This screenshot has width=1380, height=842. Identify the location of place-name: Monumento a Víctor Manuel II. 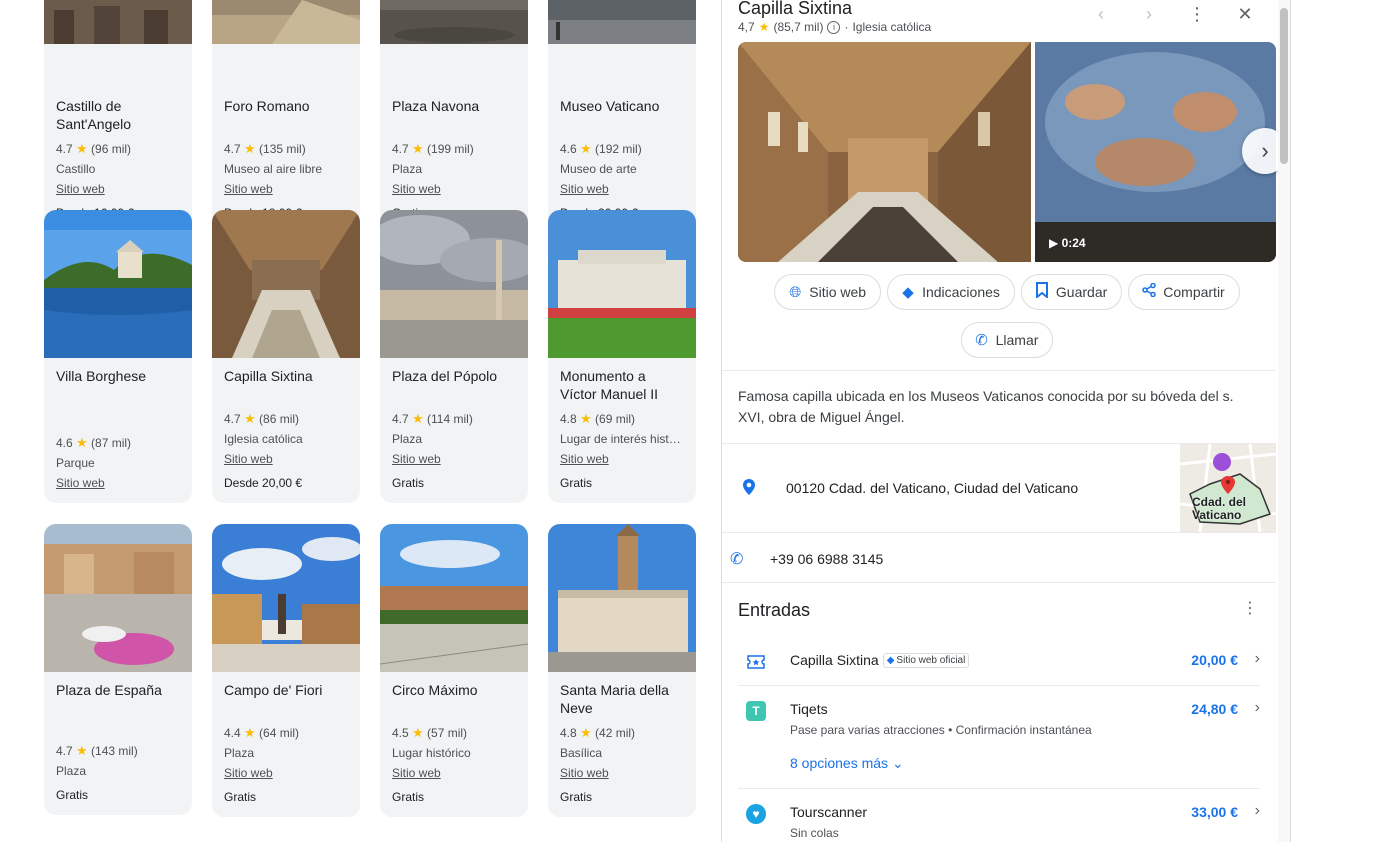
(609, 385).